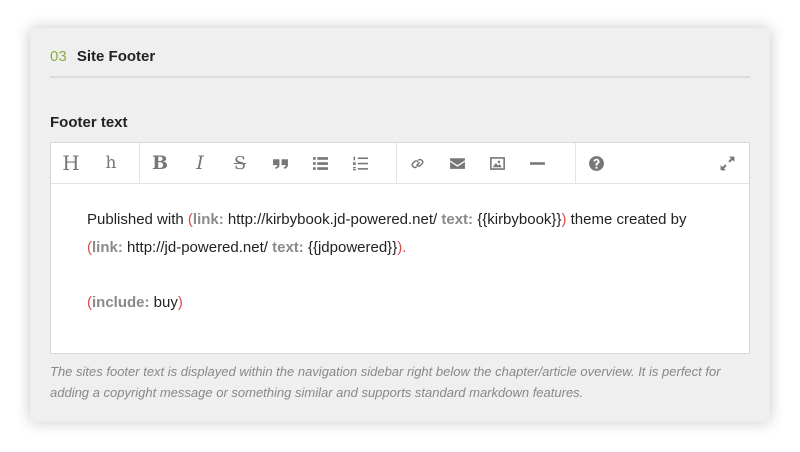  I want to click on content-paragraph-2: (include: buy), so click(400, 303).